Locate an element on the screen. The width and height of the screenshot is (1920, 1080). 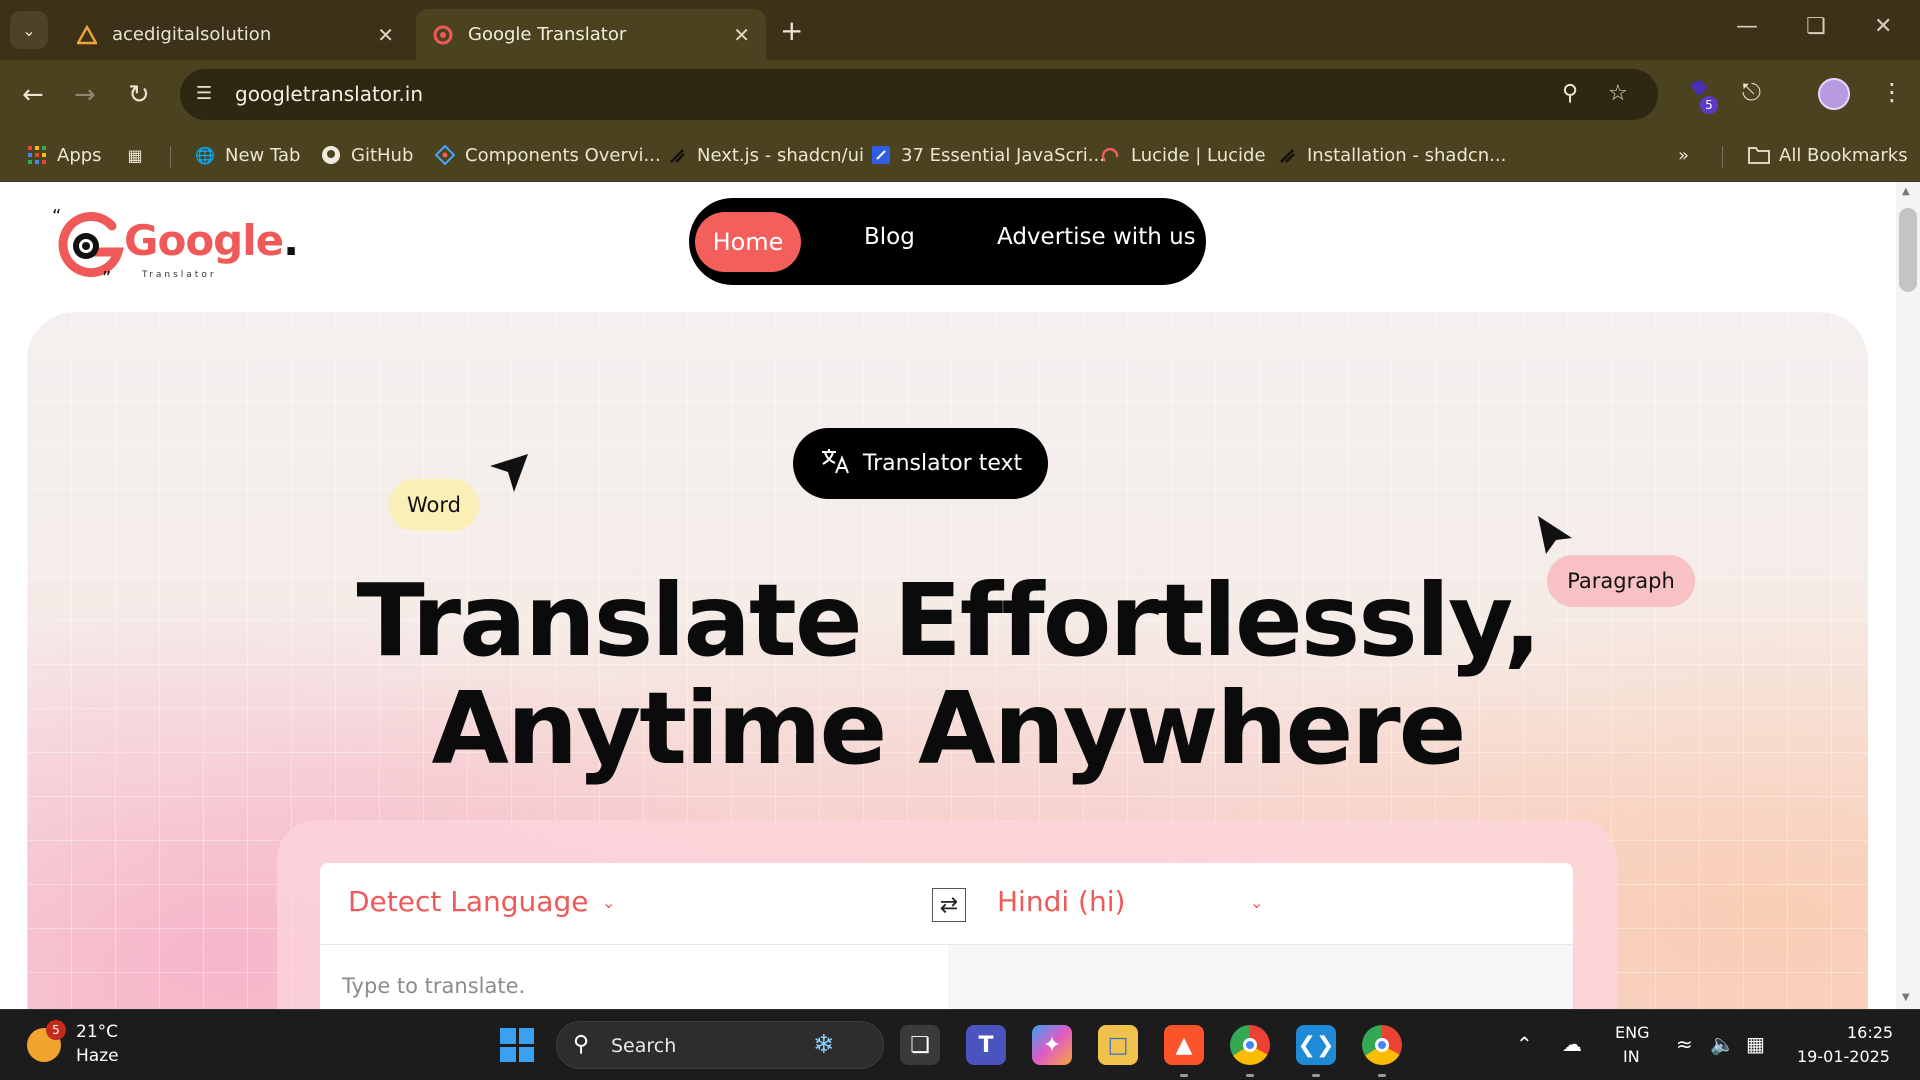
chrome-icon is located at coordinates (1250, 1045).